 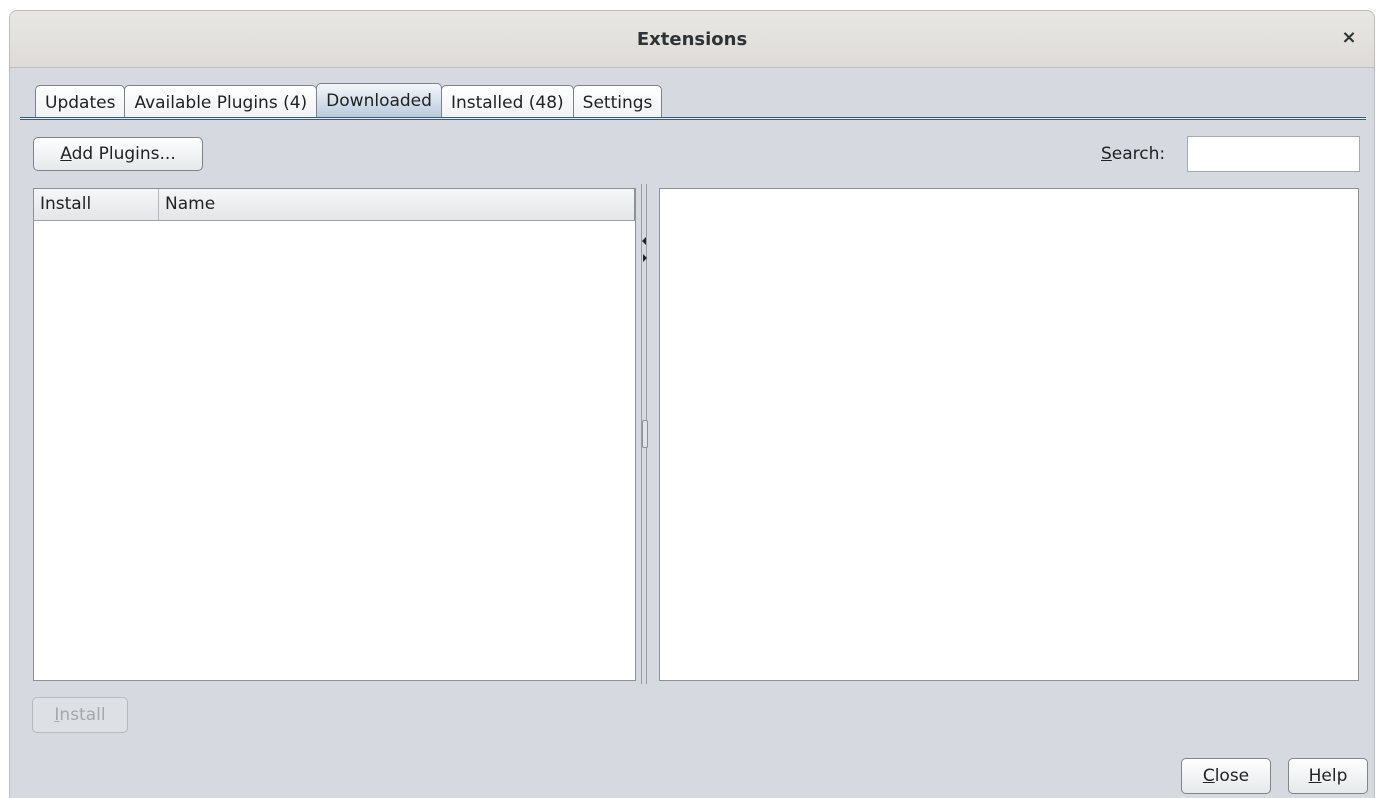 What do you see at coordinates (507, 101) in the screenshot?
I see `tab-installed: Installed (48)` at bounding box center [507, 101].